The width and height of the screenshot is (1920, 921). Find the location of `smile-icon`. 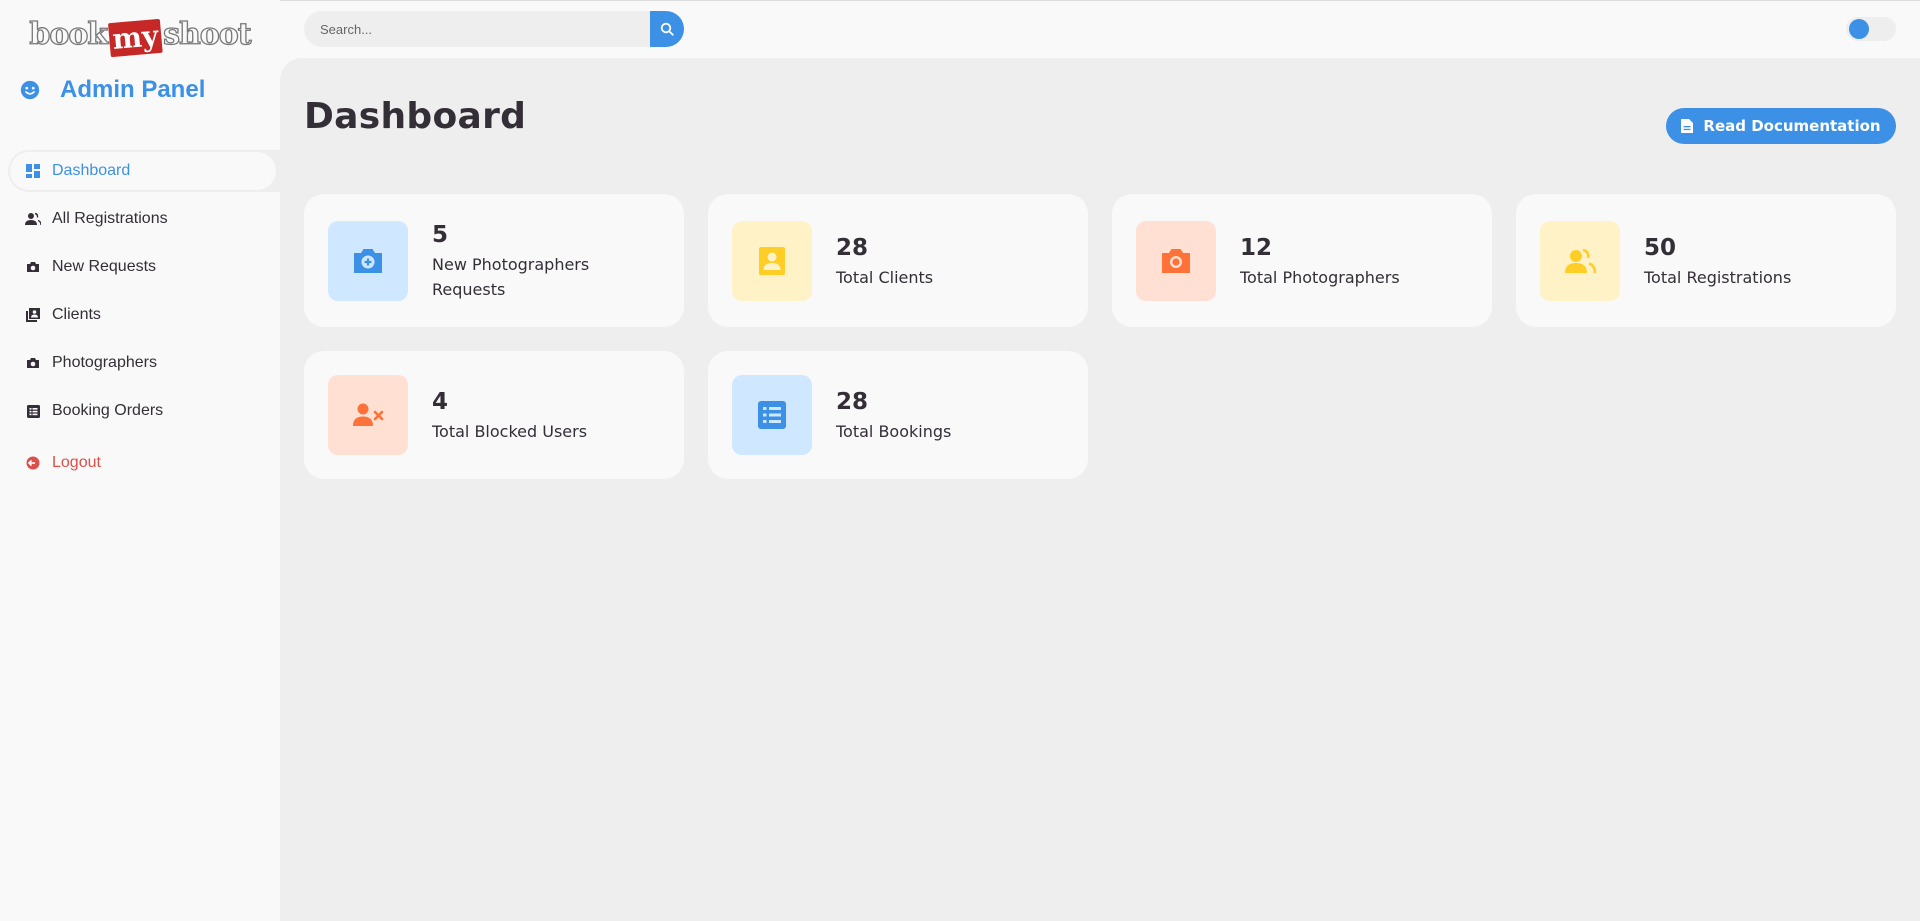

smile-icon is located at coordinates (30, 90).